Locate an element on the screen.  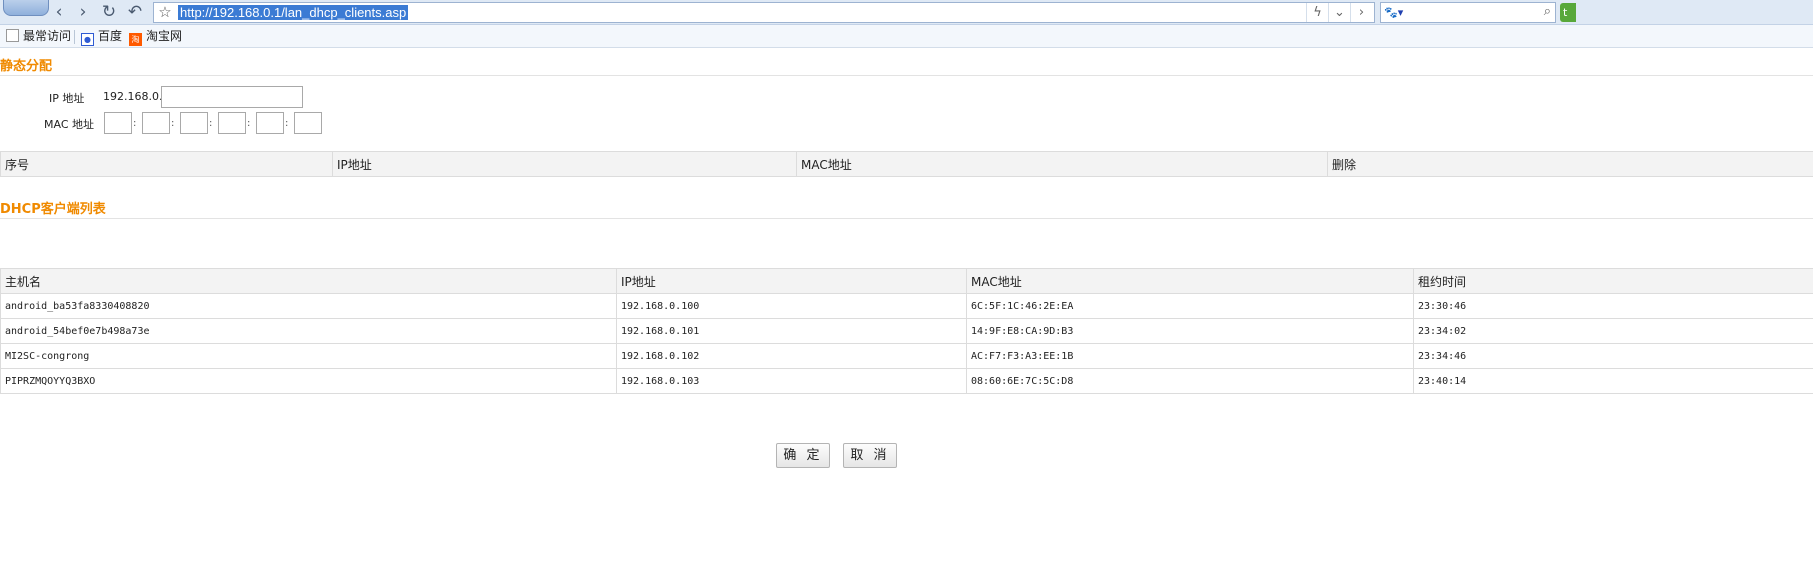
bookmark-most-visited: 最常访问 is located at coordinates (38, 36).